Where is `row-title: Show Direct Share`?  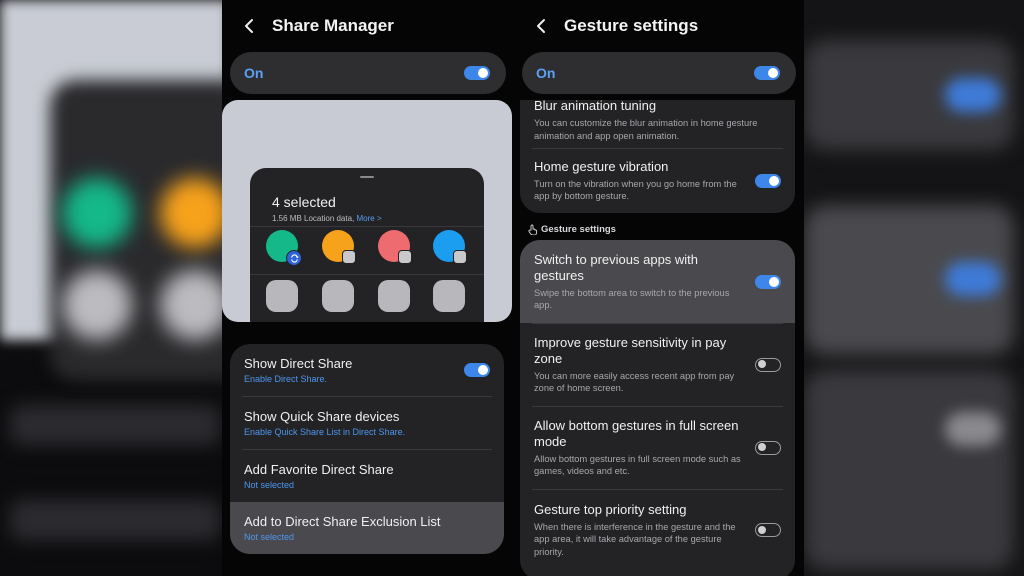 row-title: Show Direct Share is located at coordinates (298, 363).